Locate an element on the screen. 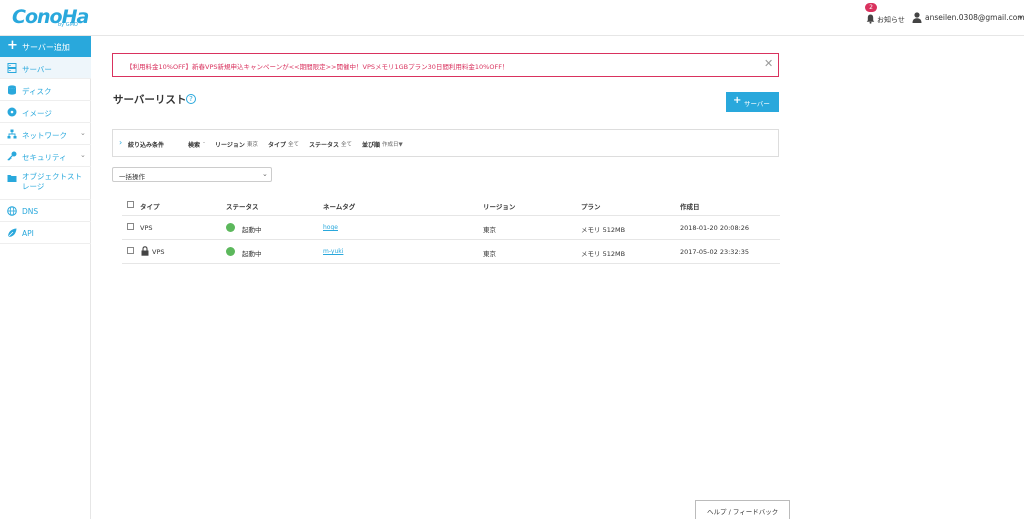 Image resolution: width=1024 pixels, height=519 pixels. sidebar-item-disk: ディスク is located at coordinates (45, 90).